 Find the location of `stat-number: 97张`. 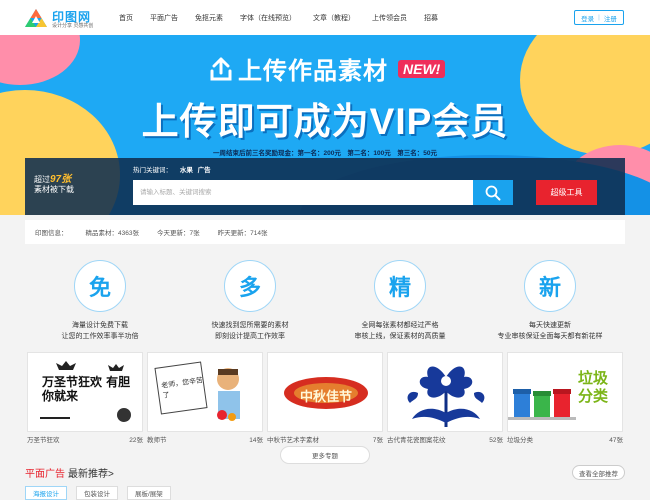

stat-number: 97张 is located at coordinates (61, 179).